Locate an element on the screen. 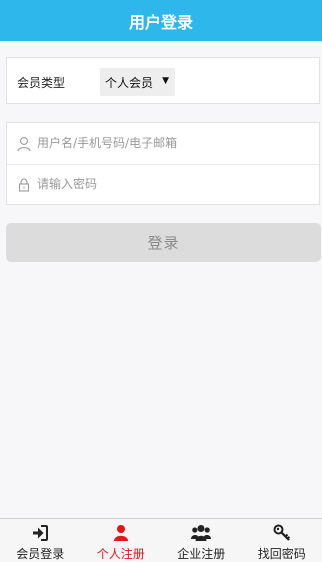  login-button-label: 登录 is located at coordinates (163, 243).